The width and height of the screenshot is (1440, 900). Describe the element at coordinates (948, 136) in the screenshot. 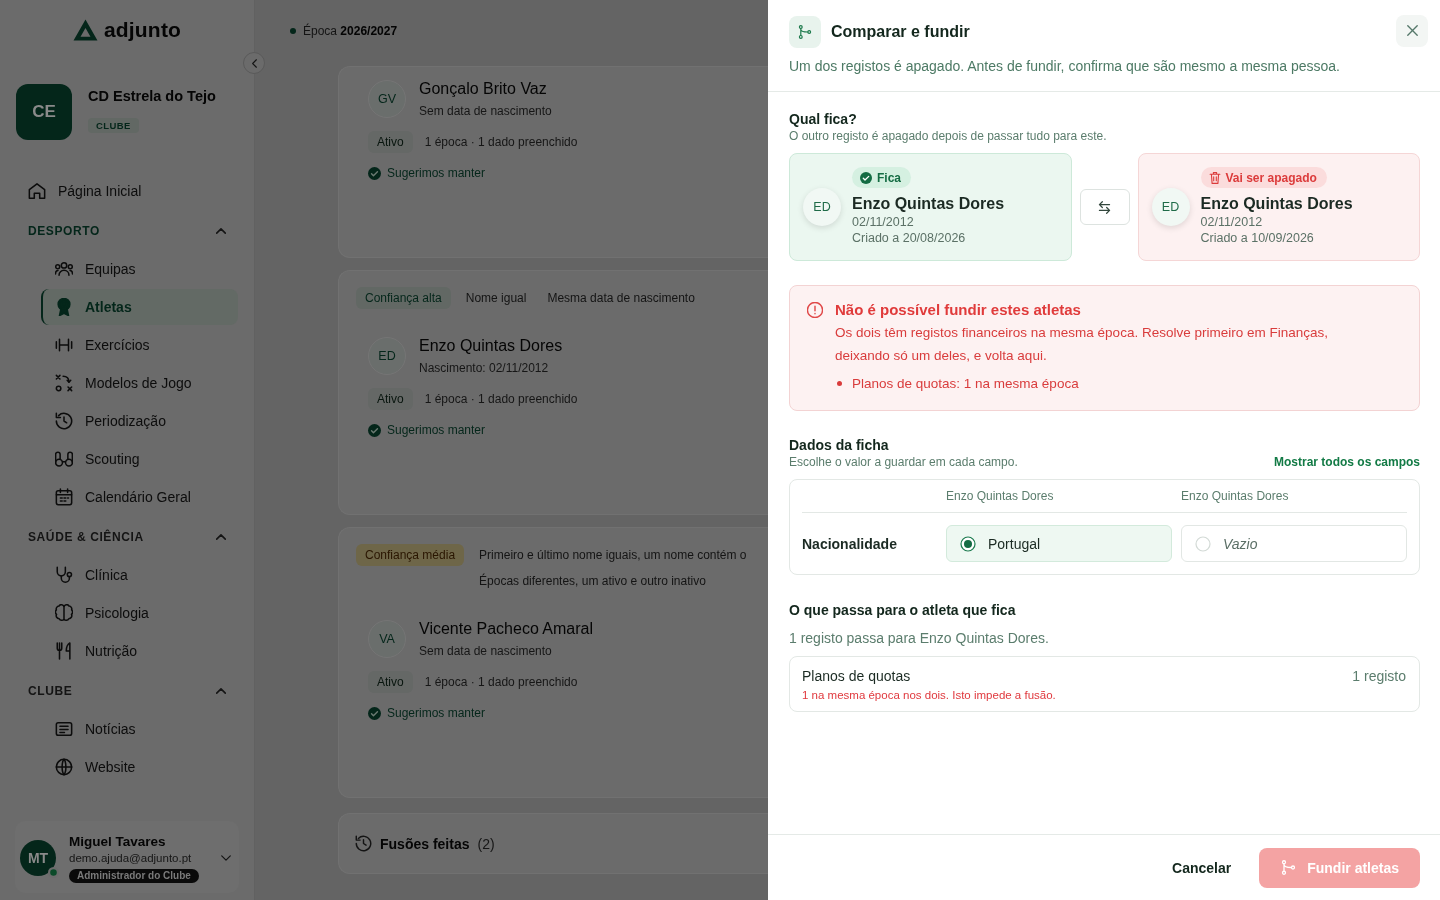

I see `section-subtitle: O outro registo é apagado depois de passar tudo para este.` at that location.